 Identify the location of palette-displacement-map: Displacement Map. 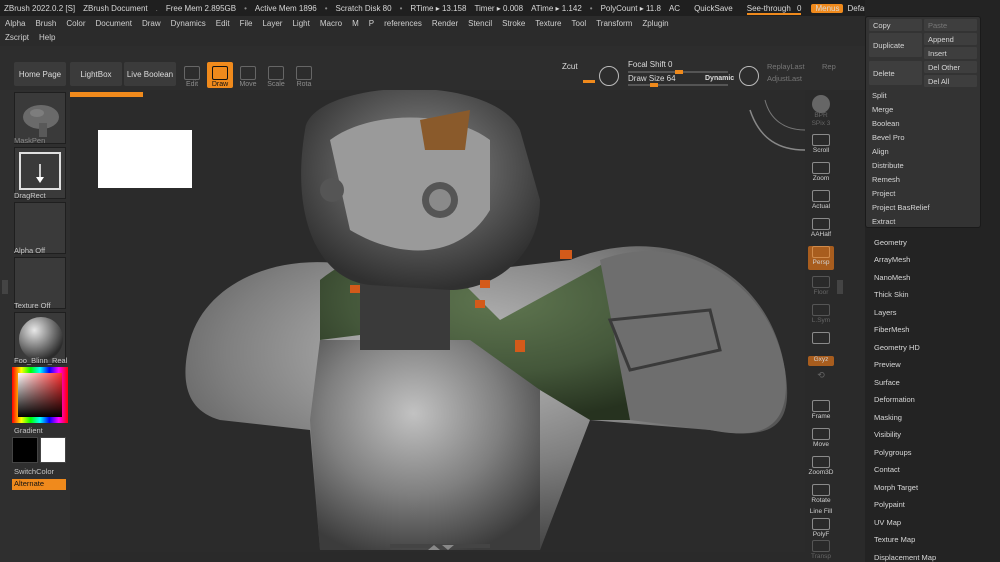
(905, 556).